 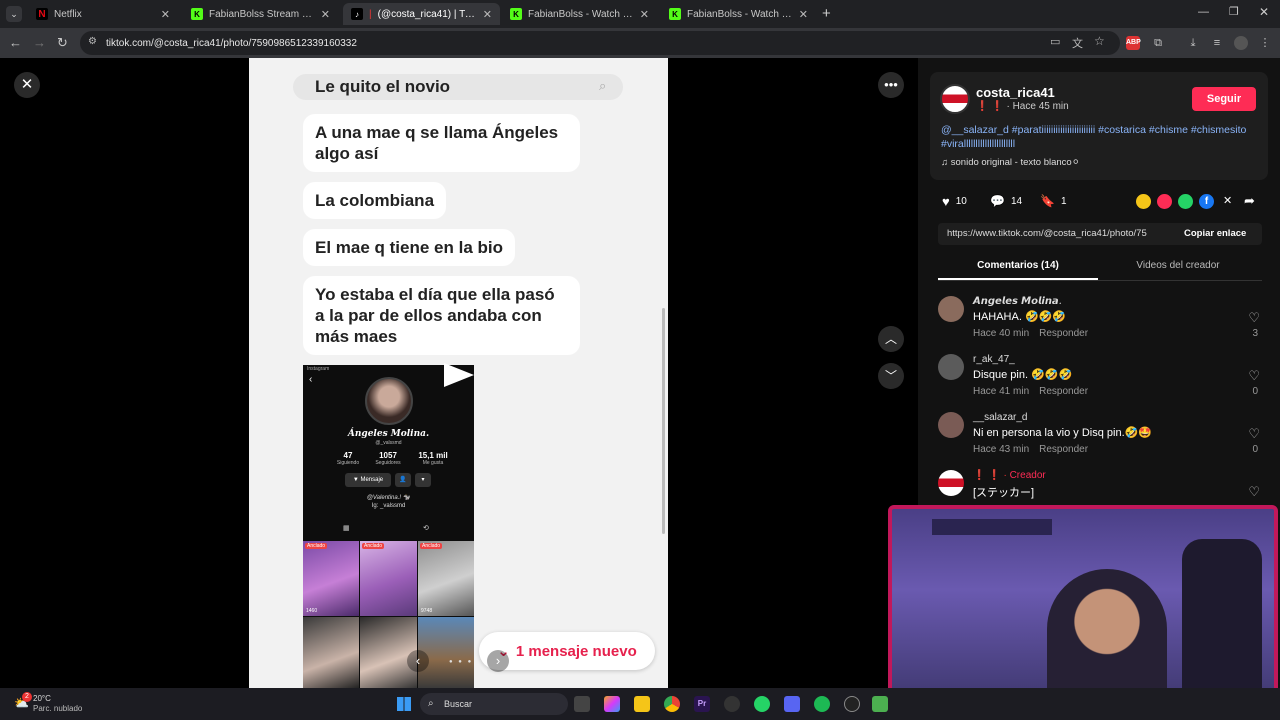 What do you see at coordinates (62, 43) in the screenshot?
I see `reload-icon: ↻` at bounding box center [62, 43].